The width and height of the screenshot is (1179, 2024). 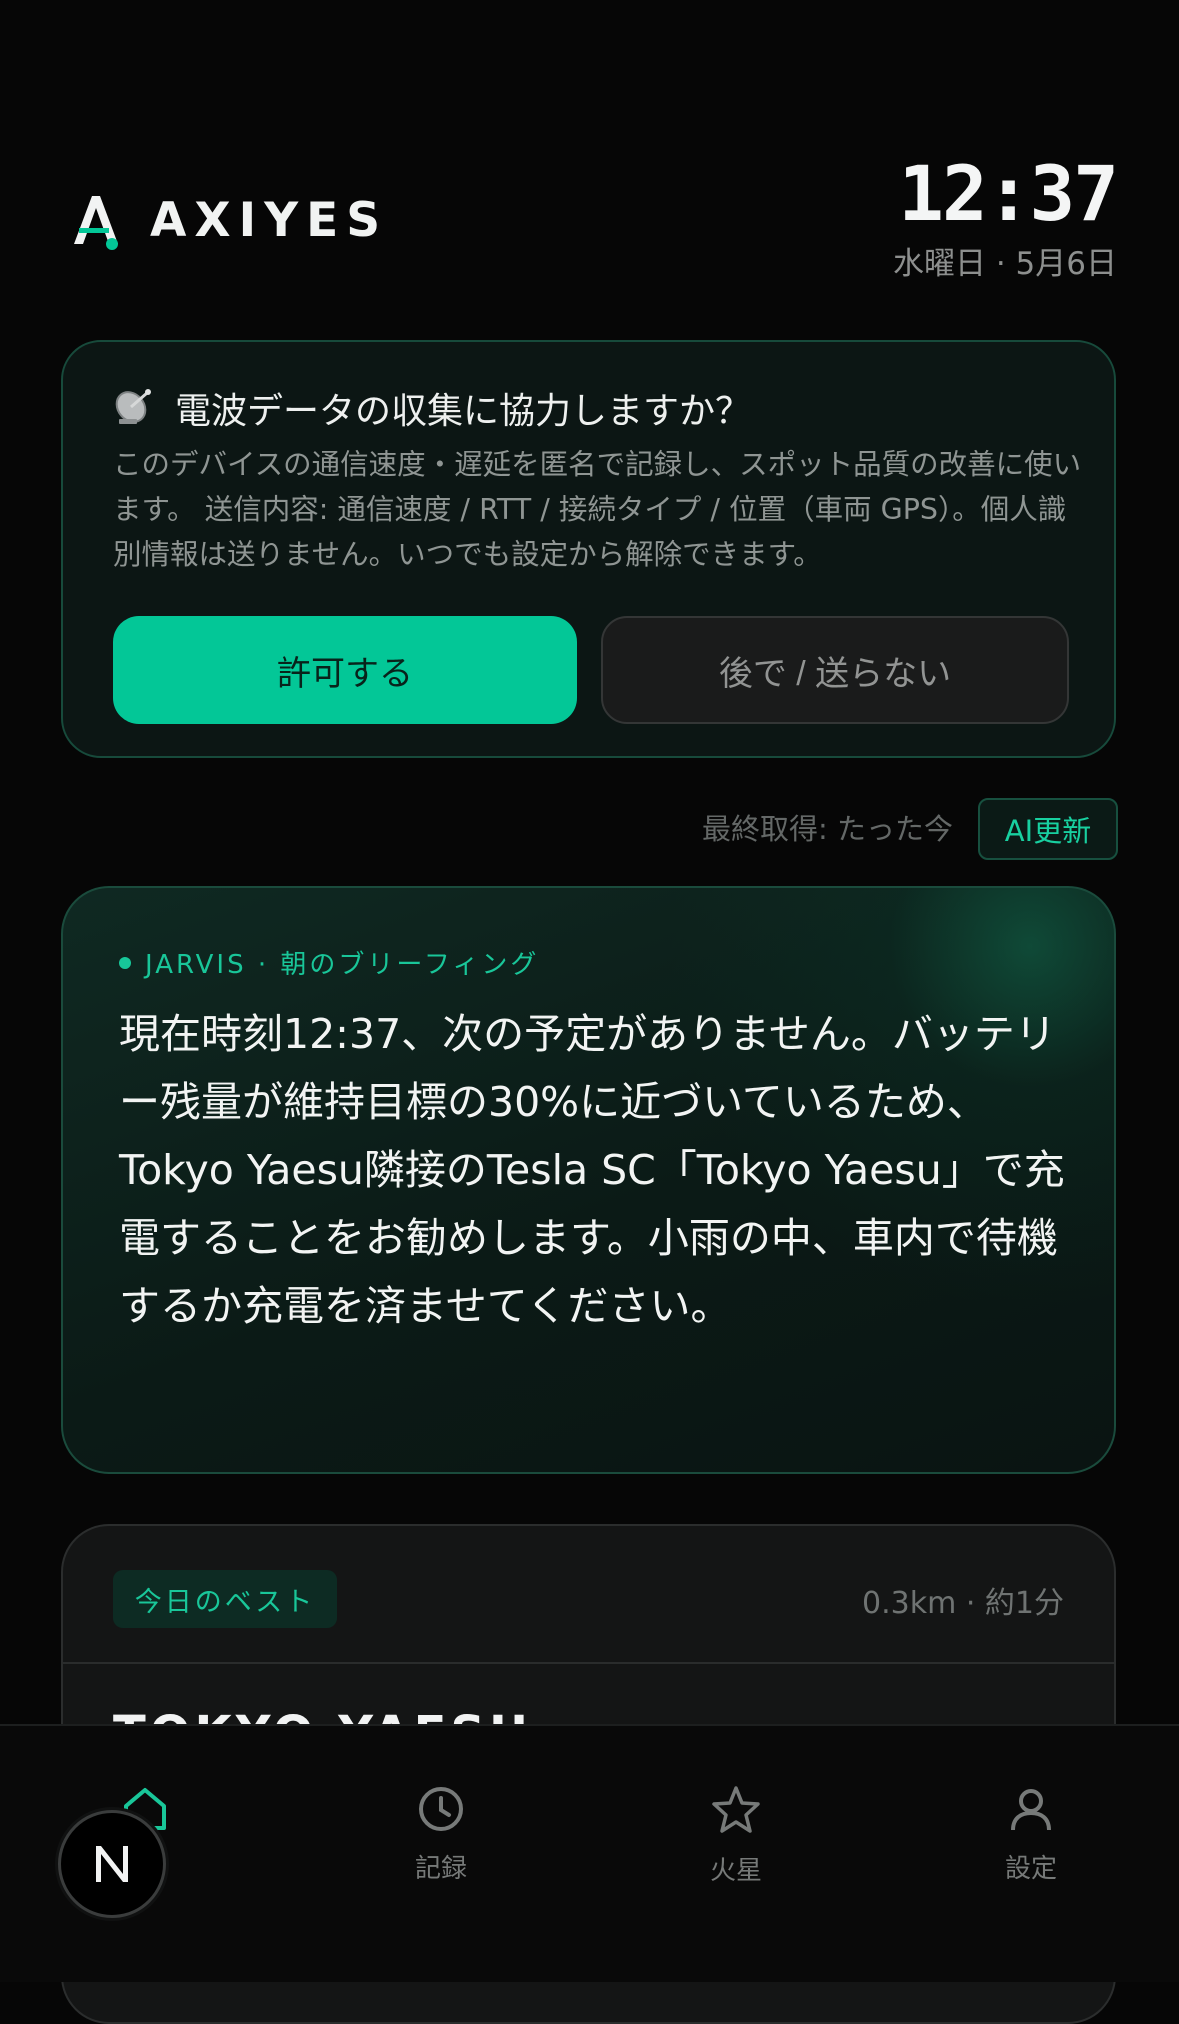 I want to click on tab-label: 記録, so click(x=440, y=1869).